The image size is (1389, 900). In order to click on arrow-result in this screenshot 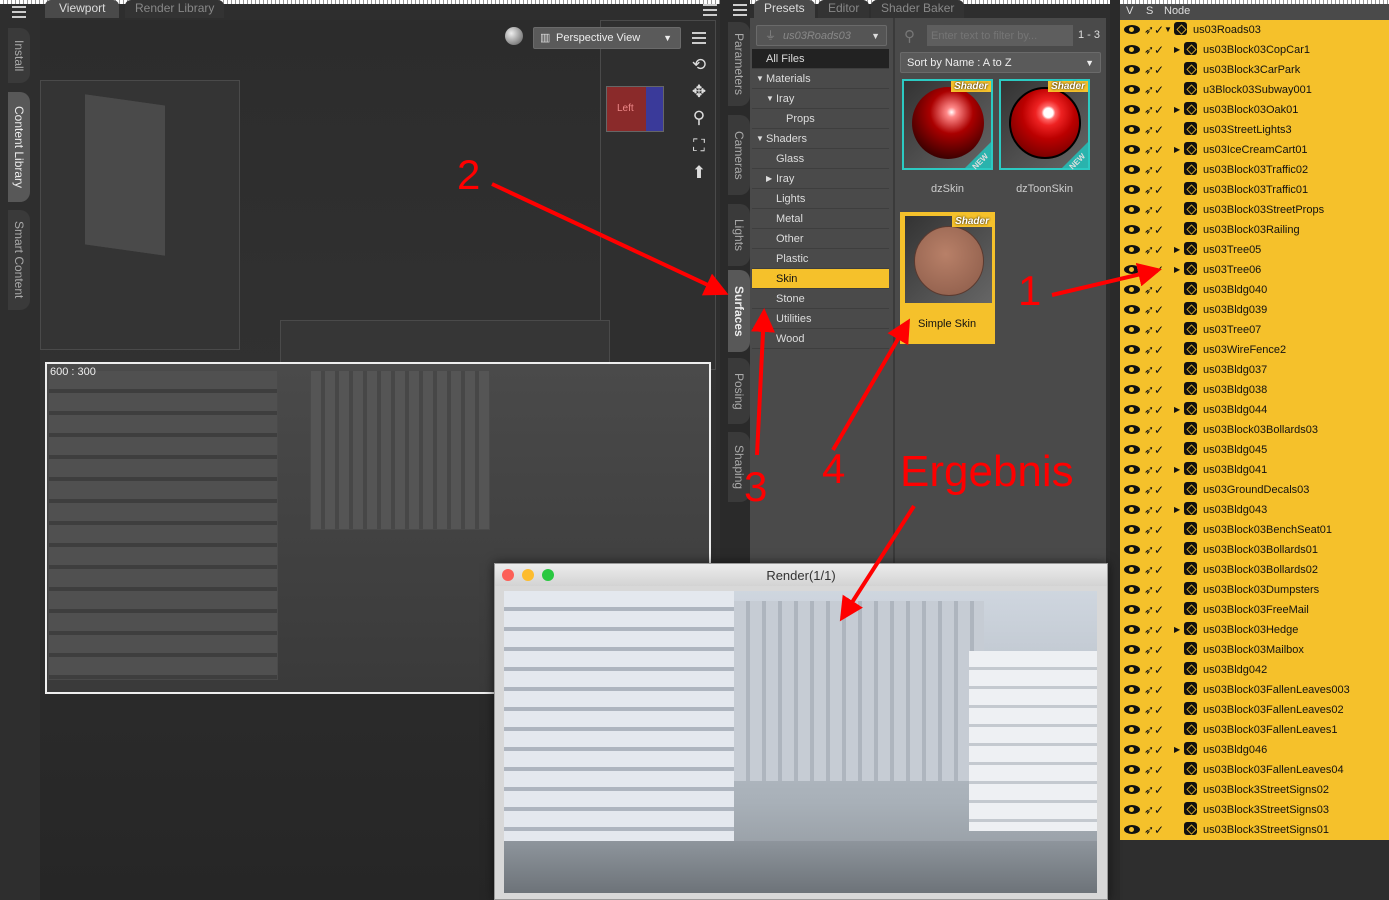, I will do `click(877, 563)`.